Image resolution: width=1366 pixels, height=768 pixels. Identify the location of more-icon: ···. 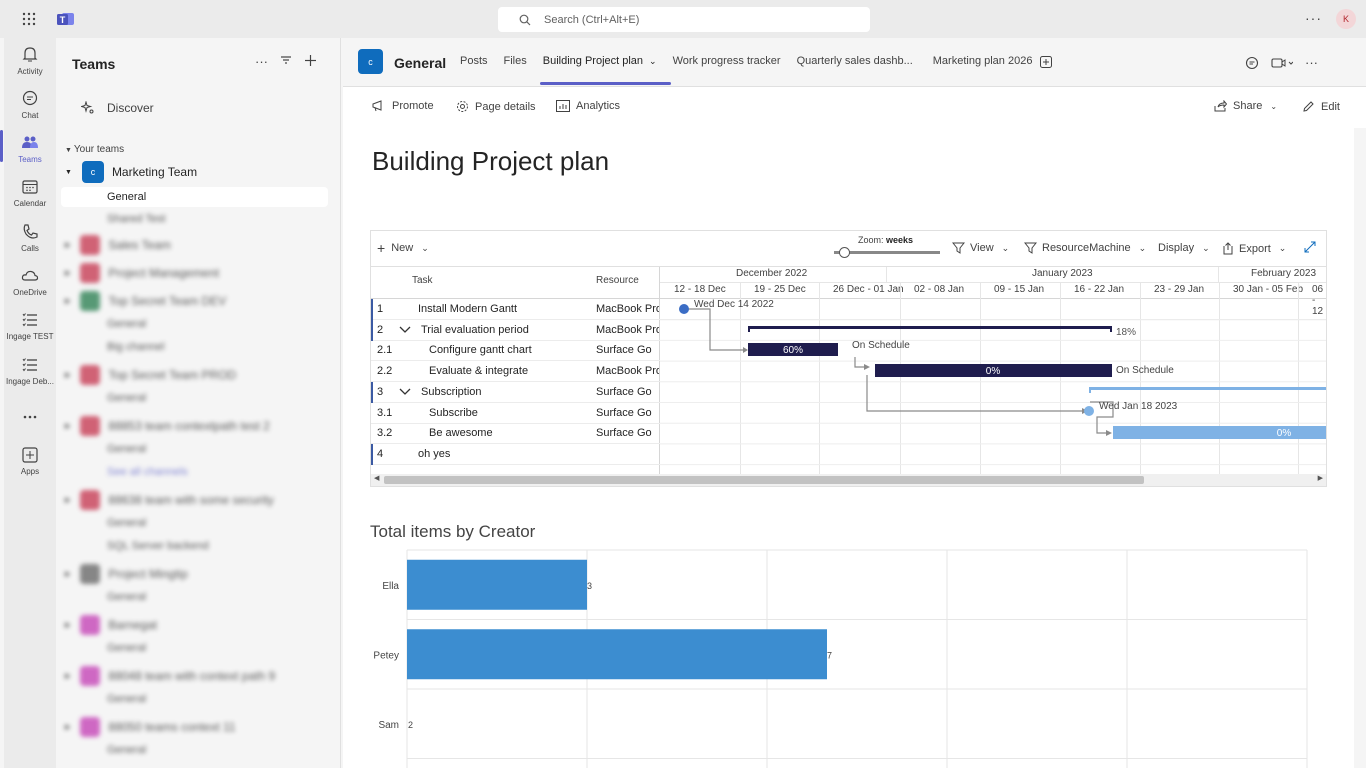
(1311, 62).